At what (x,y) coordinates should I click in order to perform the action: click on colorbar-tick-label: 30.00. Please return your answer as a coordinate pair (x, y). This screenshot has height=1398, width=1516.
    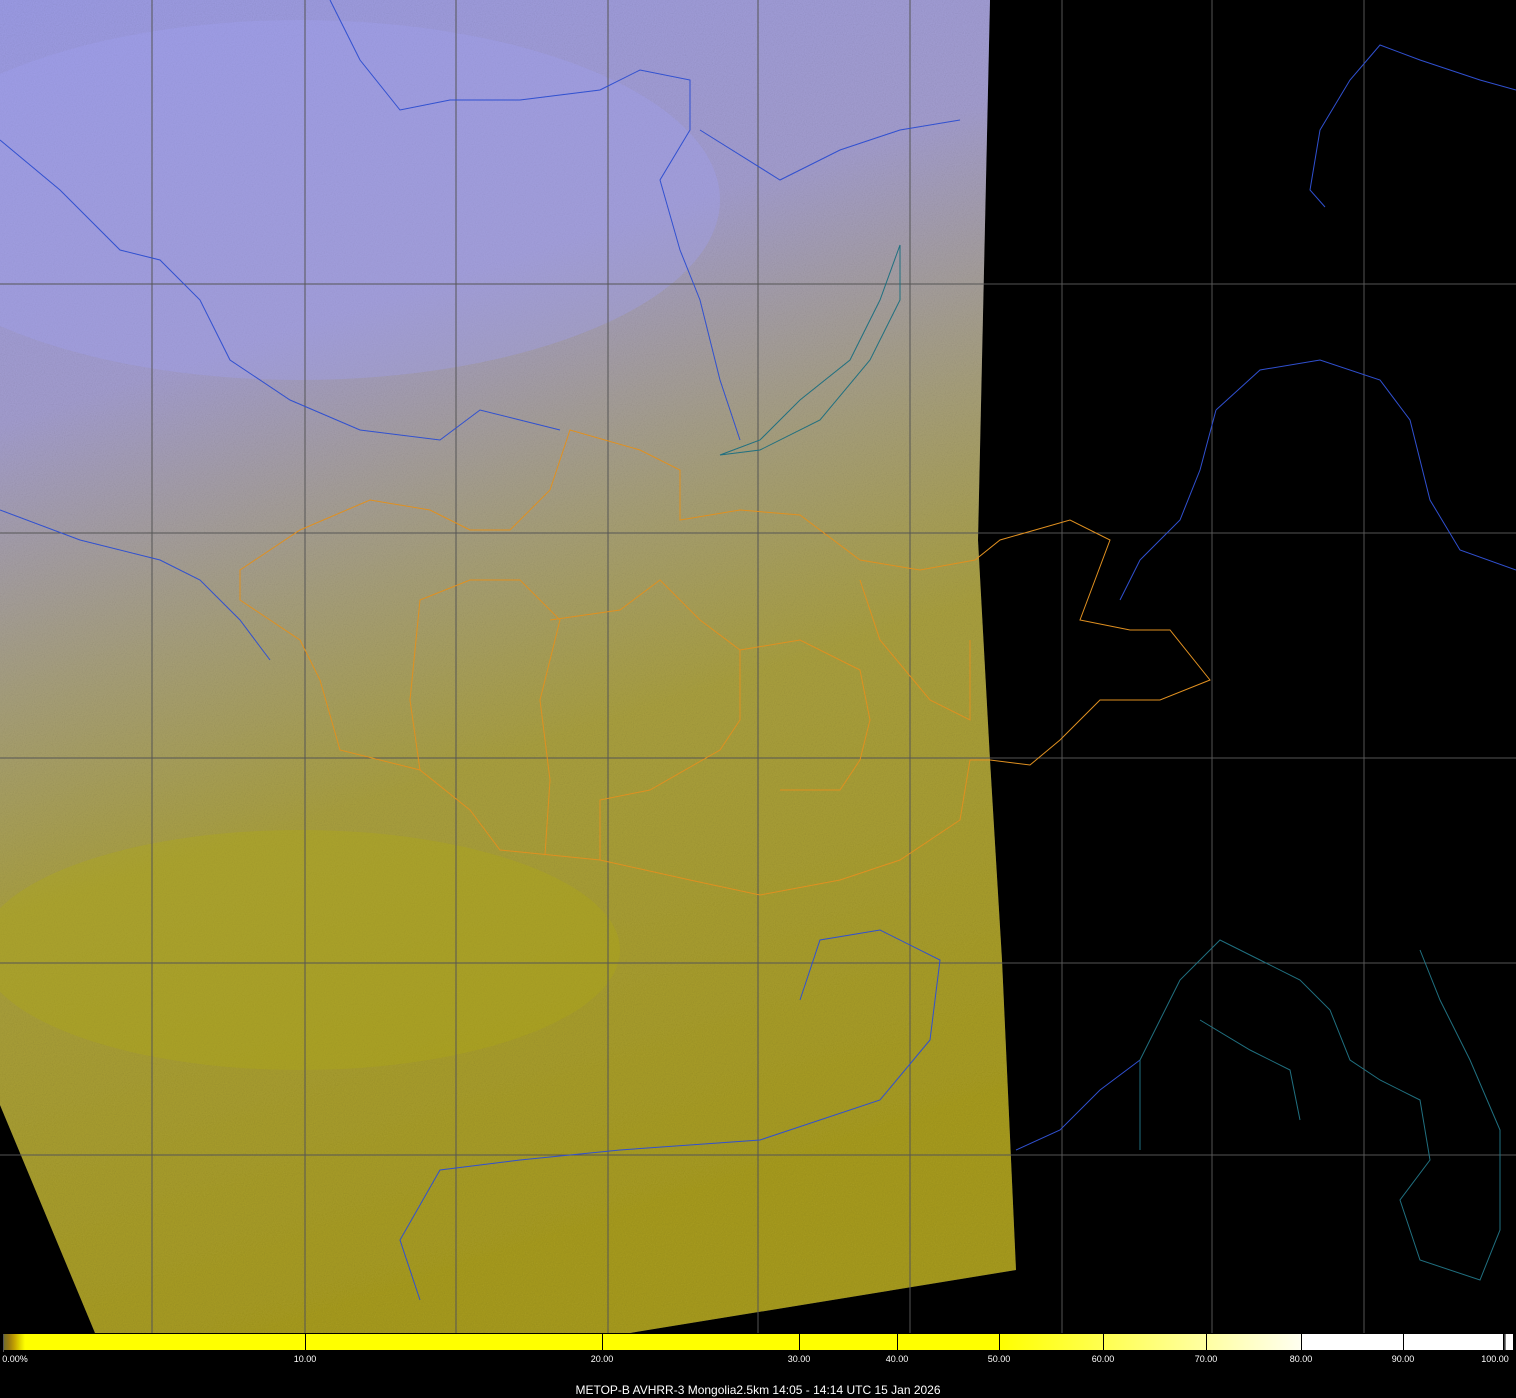
    Looking at the image, I should click on (799, 1359).